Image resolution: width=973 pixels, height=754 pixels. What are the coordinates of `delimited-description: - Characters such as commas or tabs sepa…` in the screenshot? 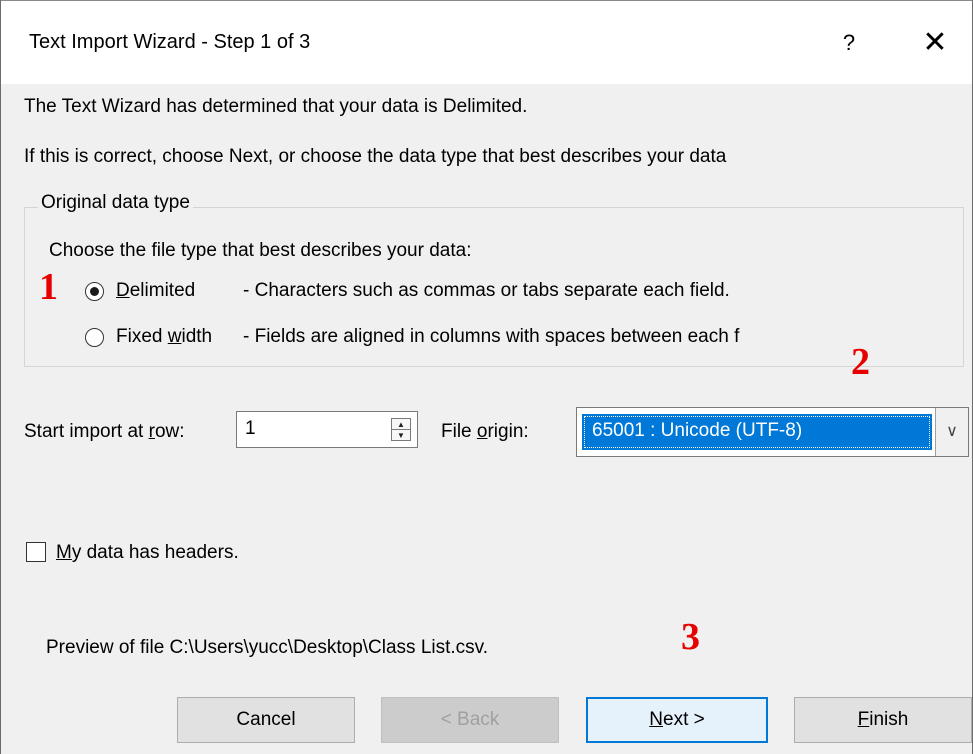 It's located at (486, 290).